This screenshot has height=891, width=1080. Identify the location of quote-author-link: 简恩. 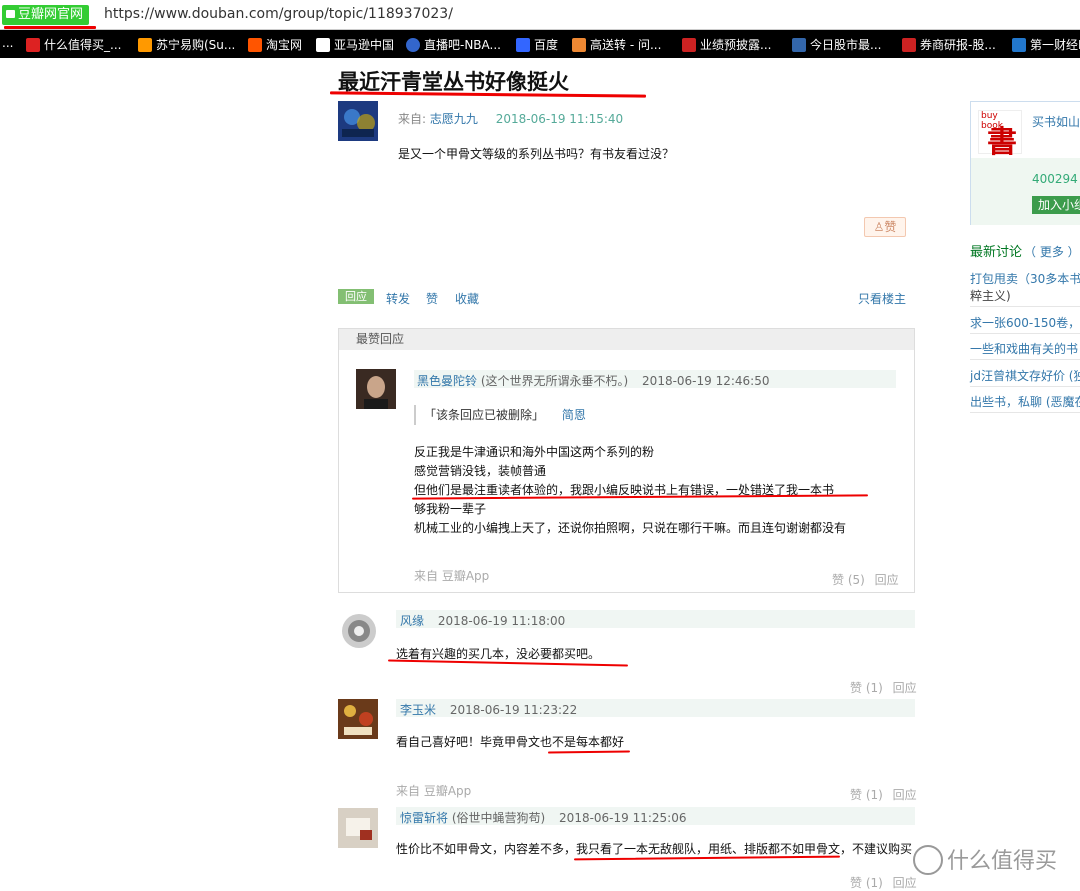
(574, 415).